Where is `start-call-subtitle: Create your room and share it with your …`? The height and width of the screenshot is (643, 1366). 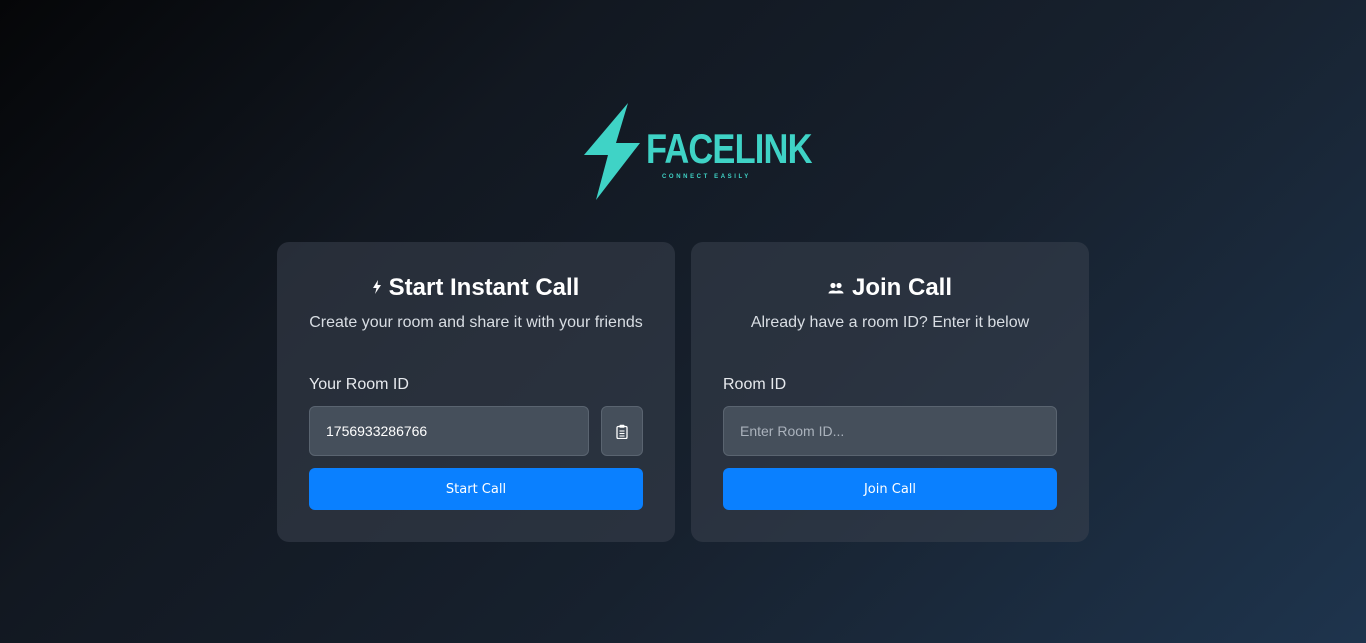
start-call-subtitle: Create your room and share it with your … is located at coordinates (476, 322).